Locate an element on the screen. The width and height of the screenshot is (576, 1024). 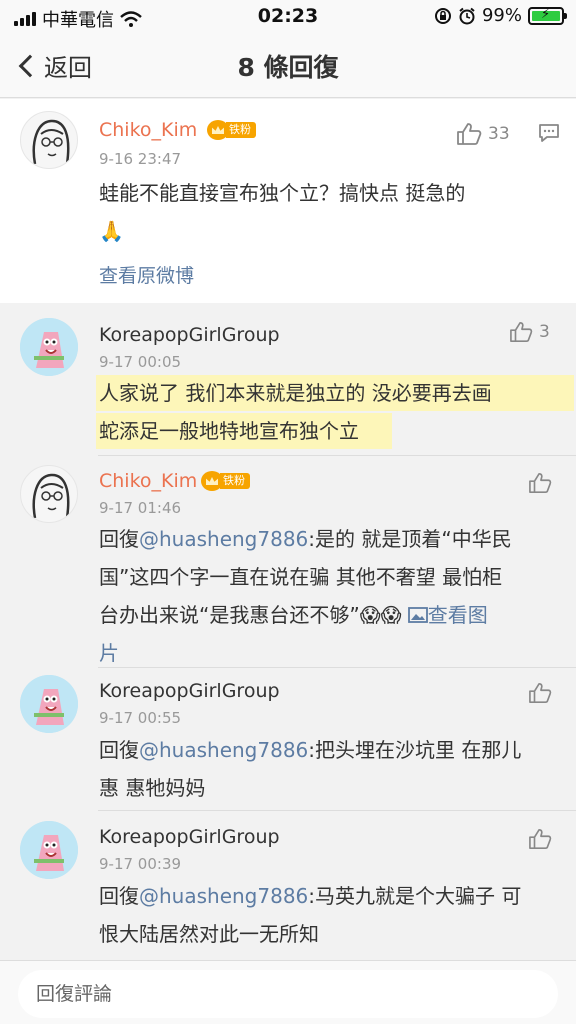
like-button: 33 is located at coordinates (483, 134).